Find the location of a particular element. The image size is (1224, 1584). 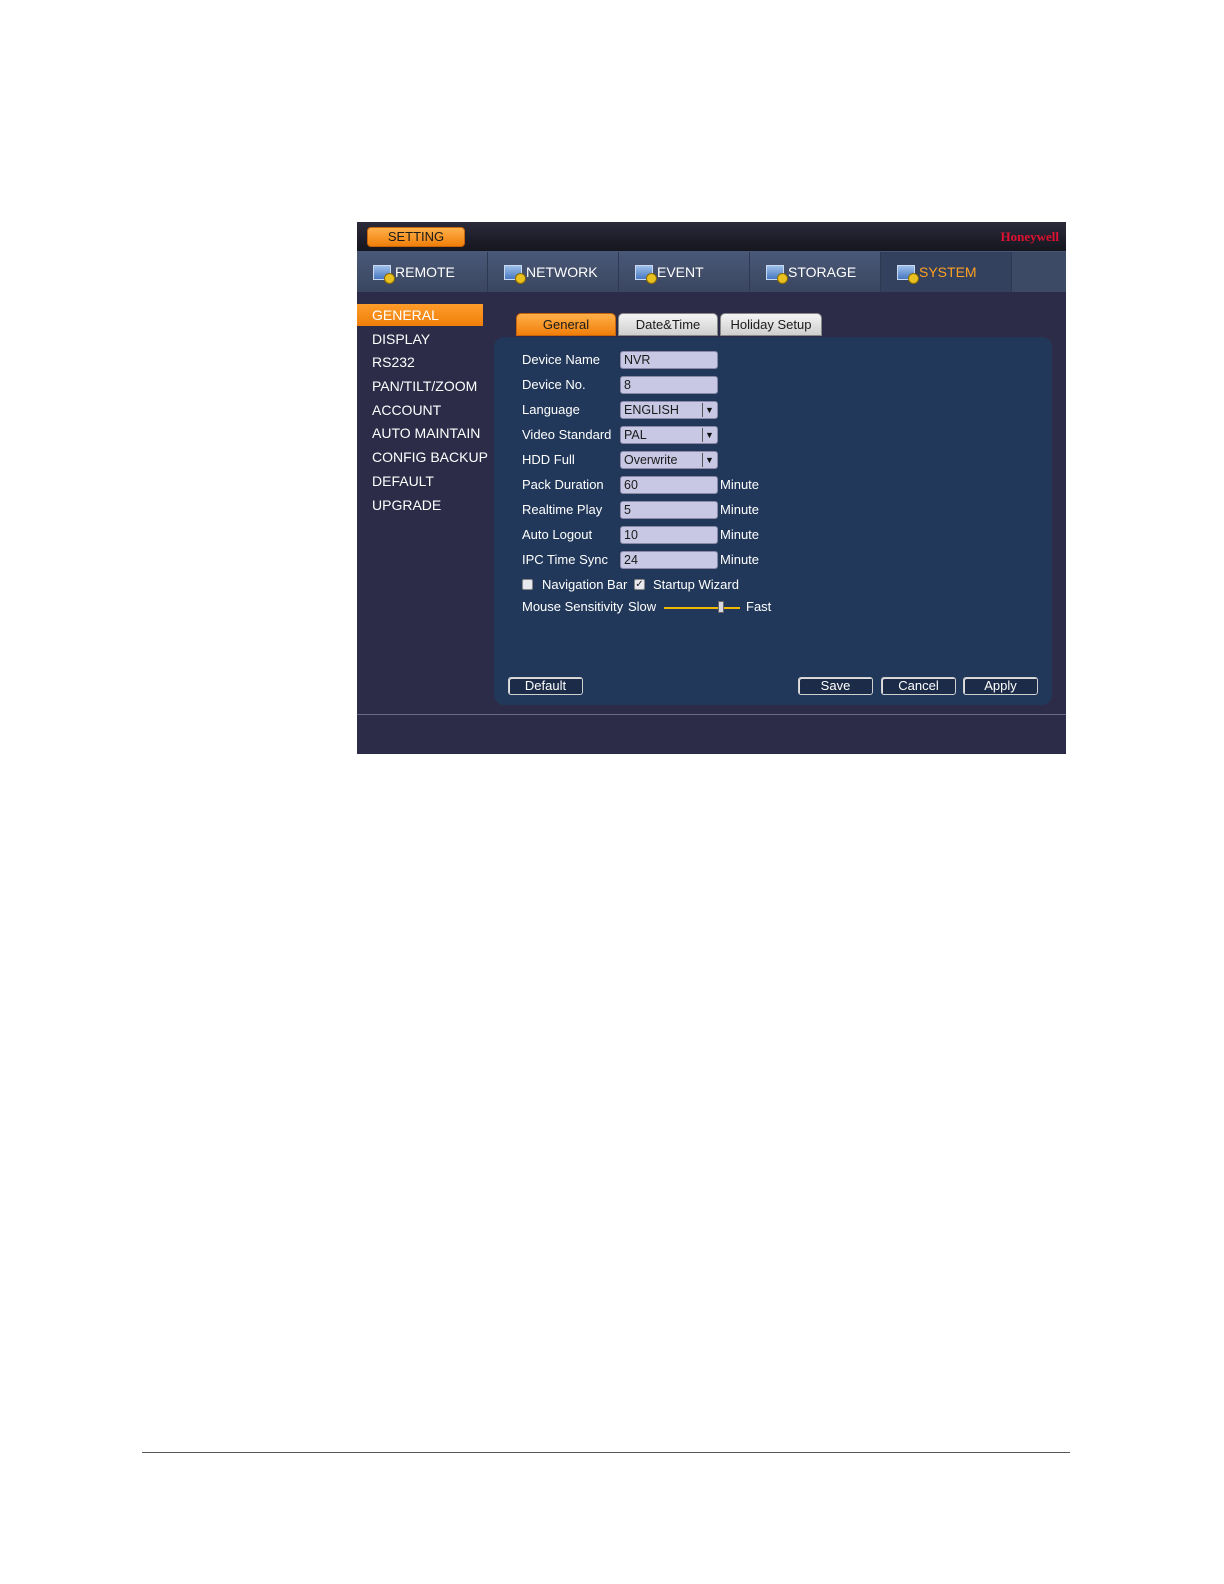

language-value: ENGLISH is located at coordinates (651, 410).